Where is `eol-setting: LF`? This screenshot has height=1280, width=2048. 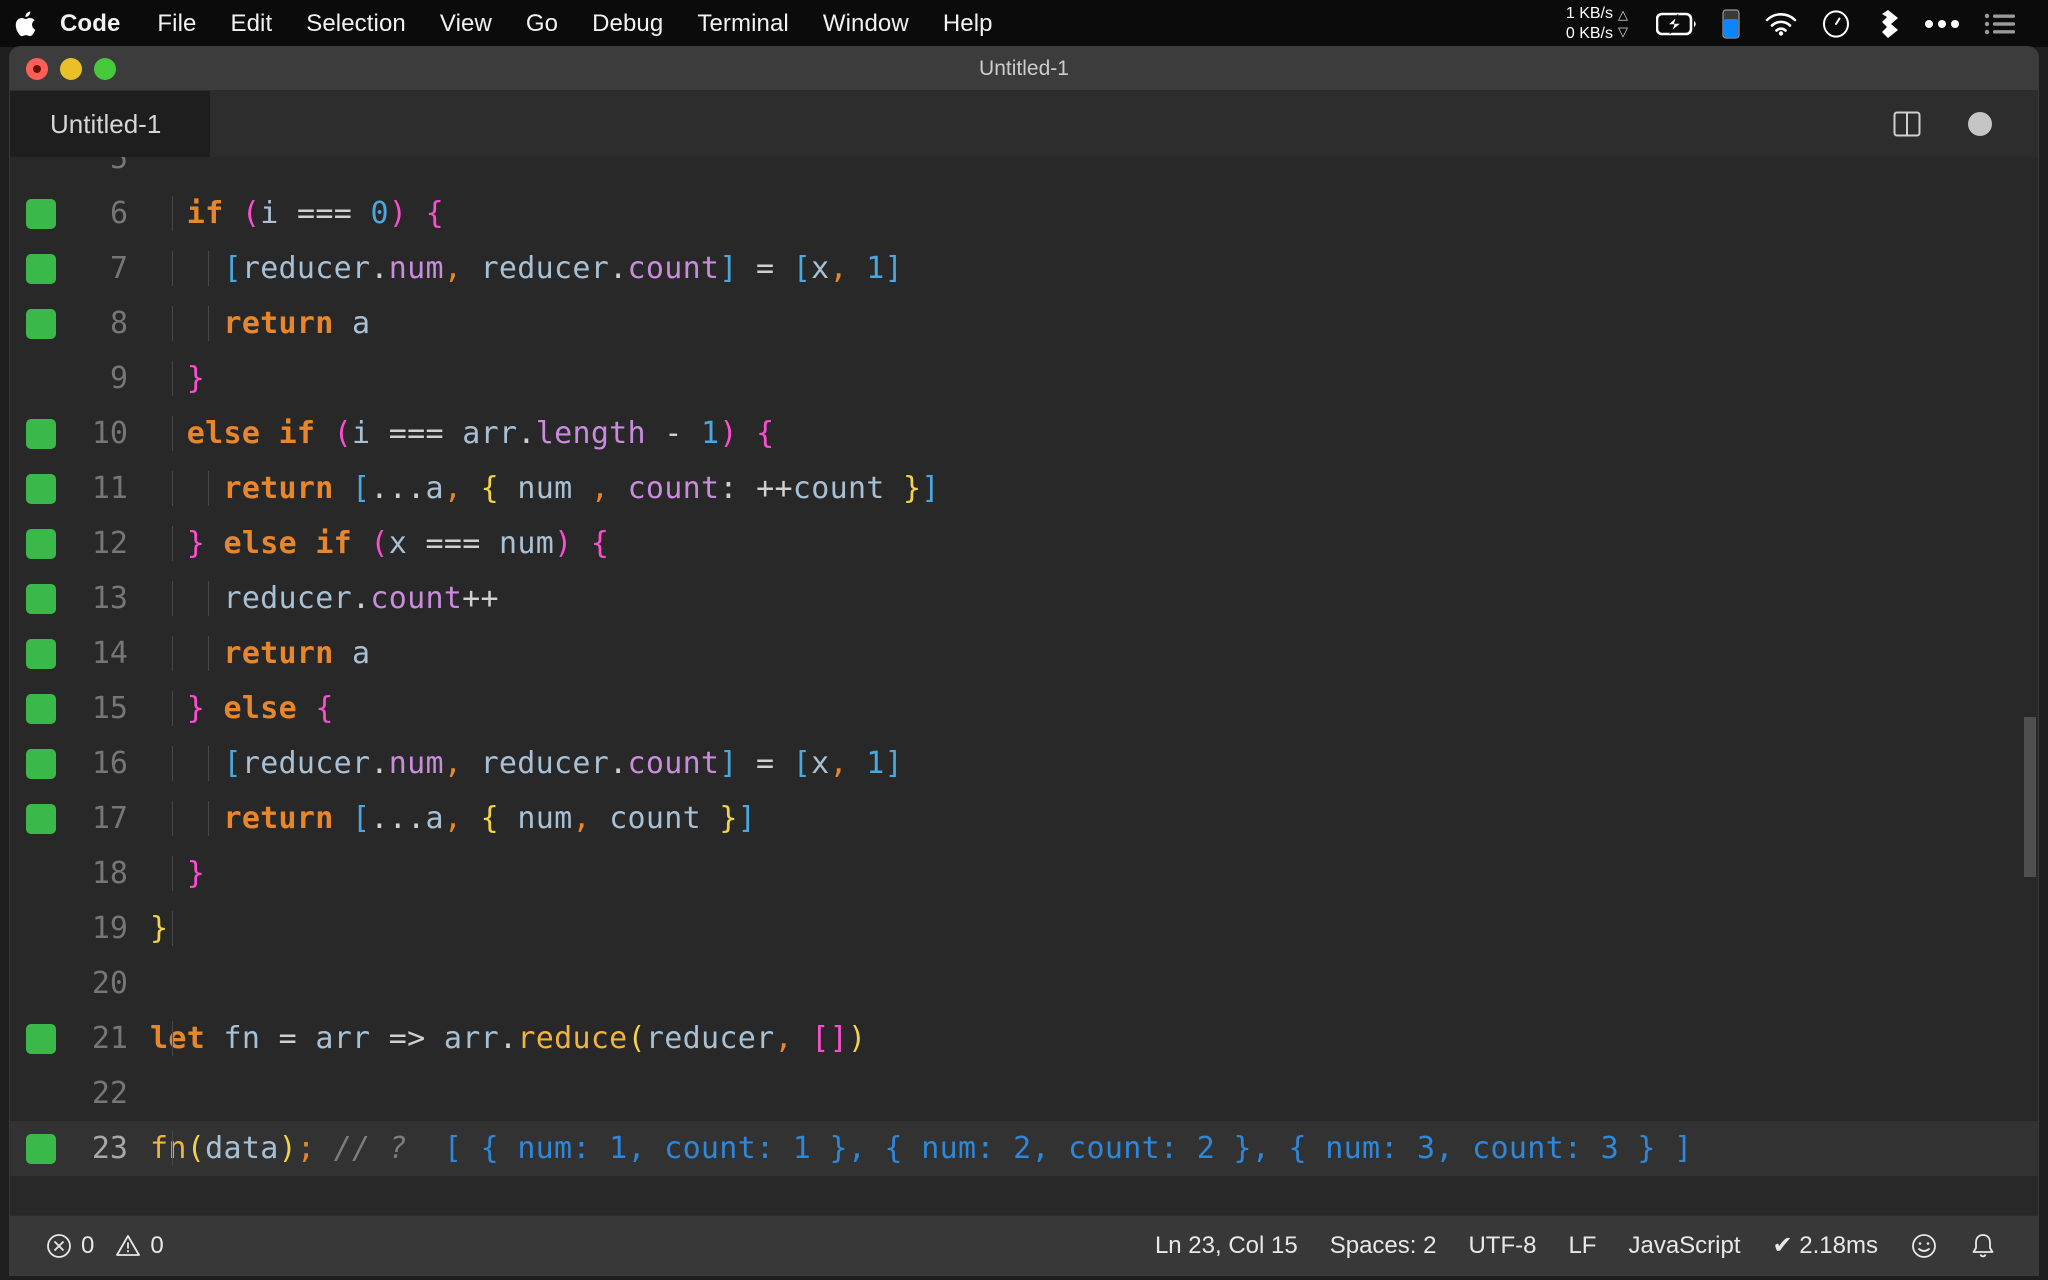
eol-setting: LF is located at coordinates (1582, 1246).